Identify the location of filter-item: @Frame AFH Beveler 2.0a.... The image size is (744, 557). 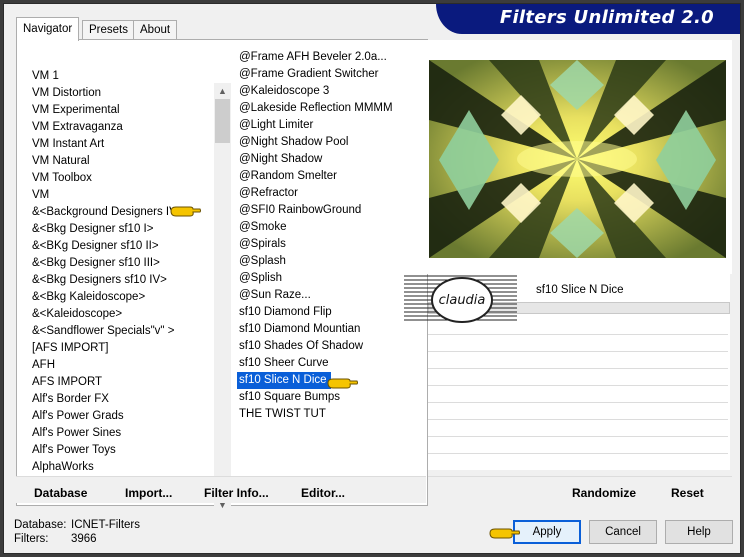
(335, 57).